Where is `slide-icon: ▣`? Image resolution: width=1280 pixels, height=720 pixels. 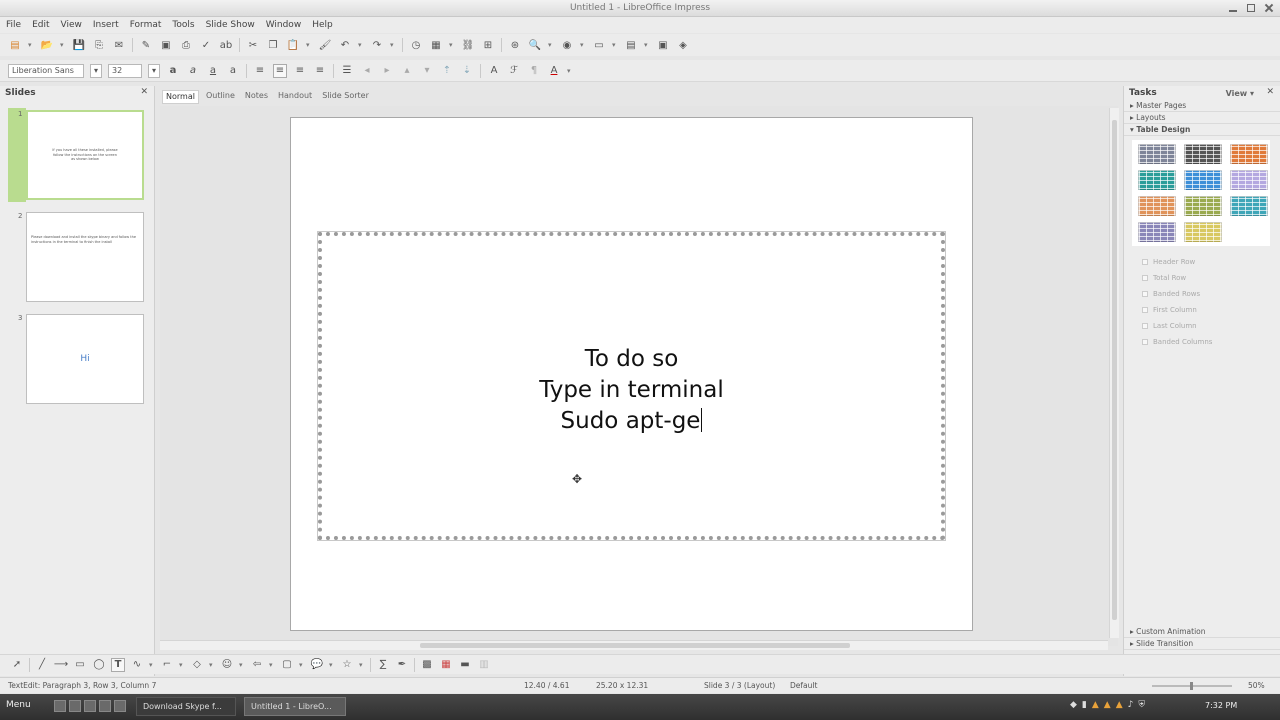 slide-icon: ▣ is located at coordinates (663, 45).